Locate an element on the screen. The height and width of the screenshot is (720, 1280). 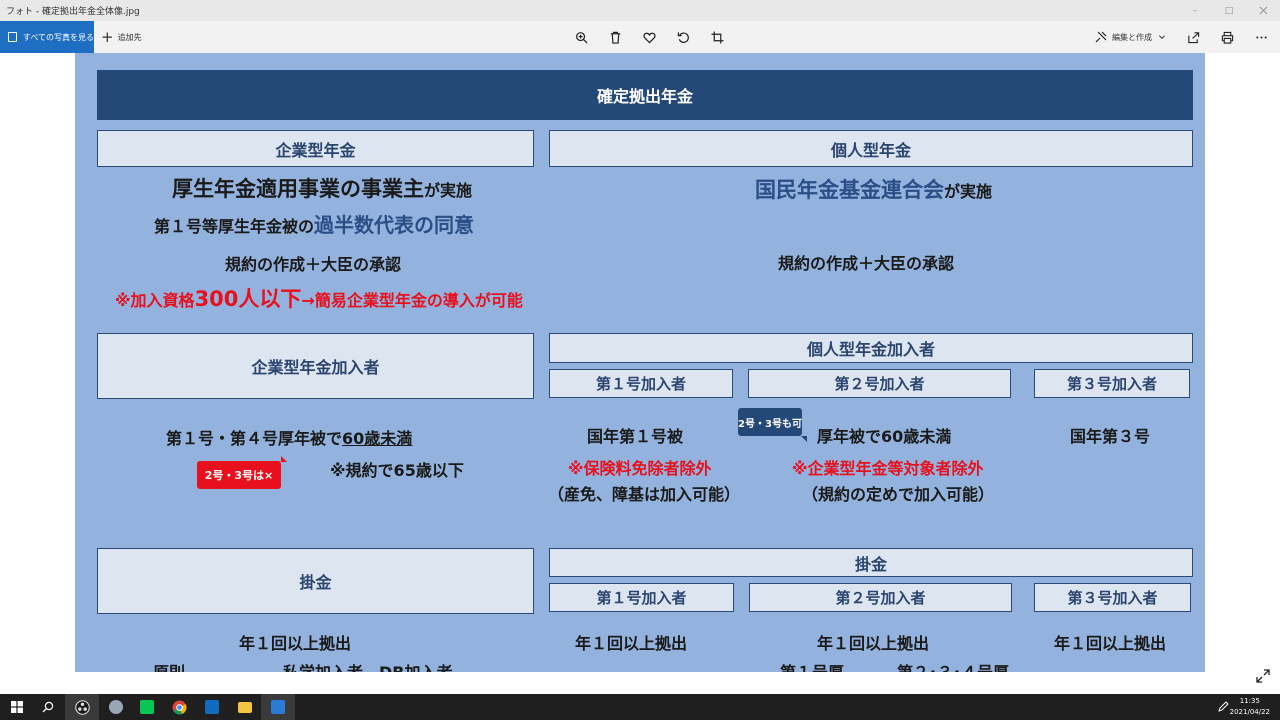
taskbar-chrome is located at coordinates (179, 707).